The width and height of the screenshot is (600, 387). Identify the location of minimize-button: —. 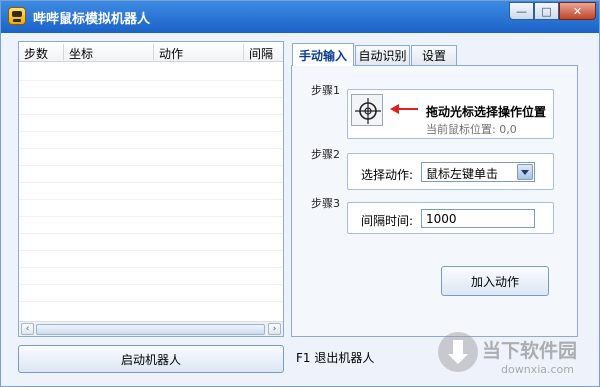
(521, 11).